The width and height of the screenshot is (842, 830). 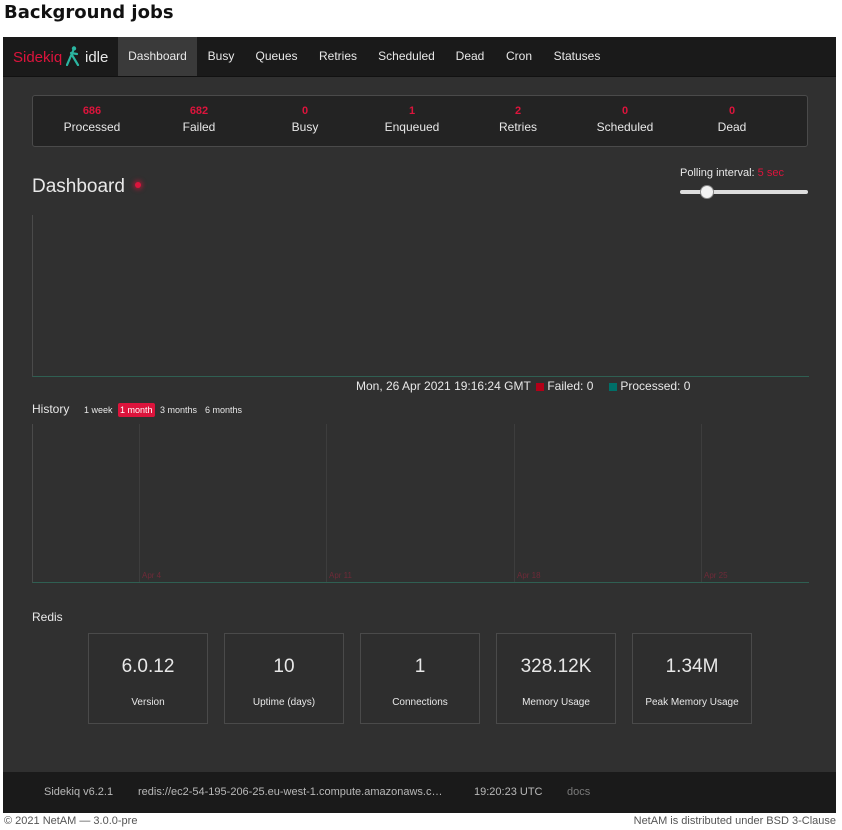 I want to click on polling-interval-label: Polling interval: 5 sec, so click(x=732, y=173).